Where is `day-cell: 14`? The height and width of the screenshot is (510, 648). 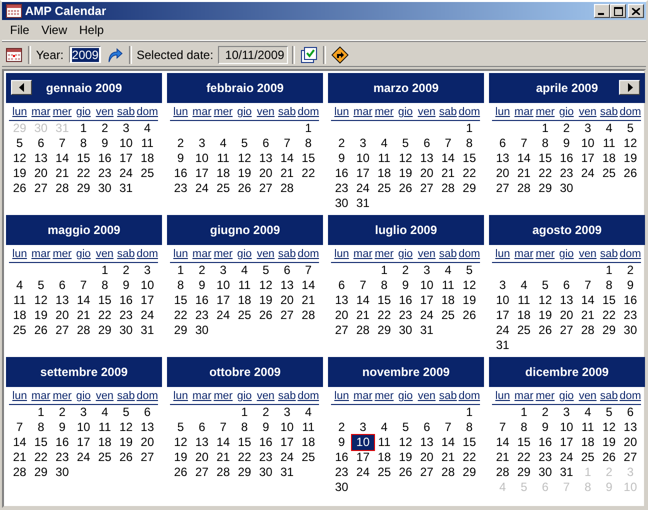
day-cell: 14 is located at coordinates (448, 158).